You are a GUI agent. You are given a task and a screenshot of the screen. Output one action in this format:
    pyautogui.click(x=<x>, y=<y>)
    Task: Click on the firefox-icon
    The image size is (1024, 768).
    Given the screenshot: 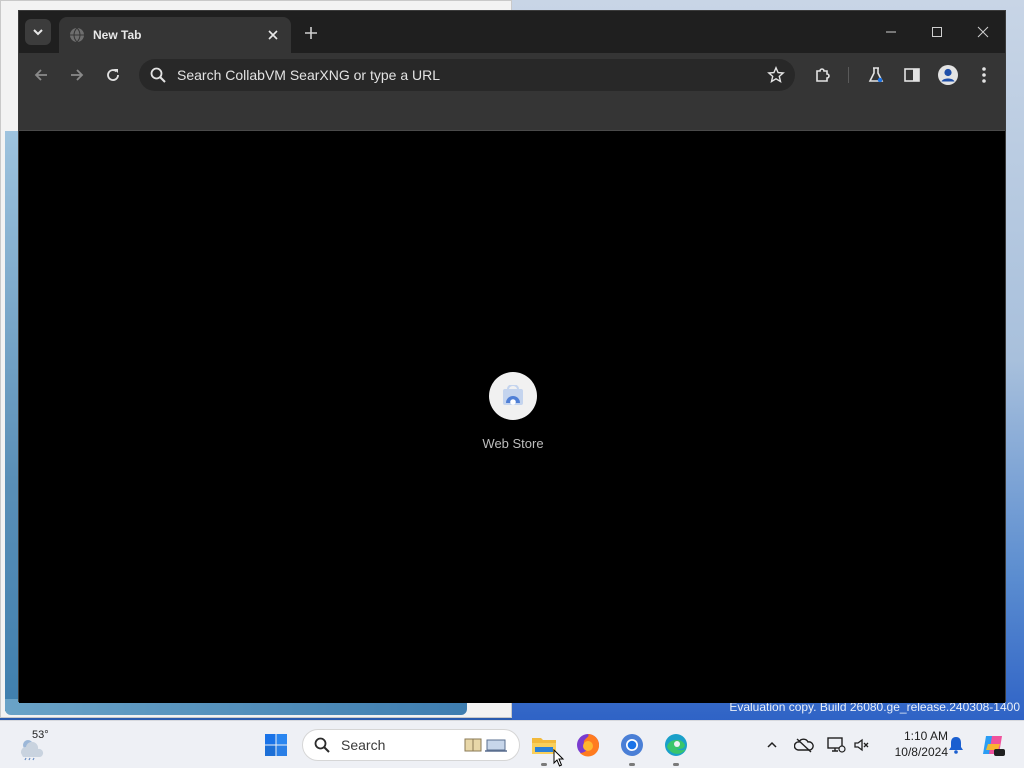 What is the action you would take?
    pyautogui.click(x=588, y=745)
    